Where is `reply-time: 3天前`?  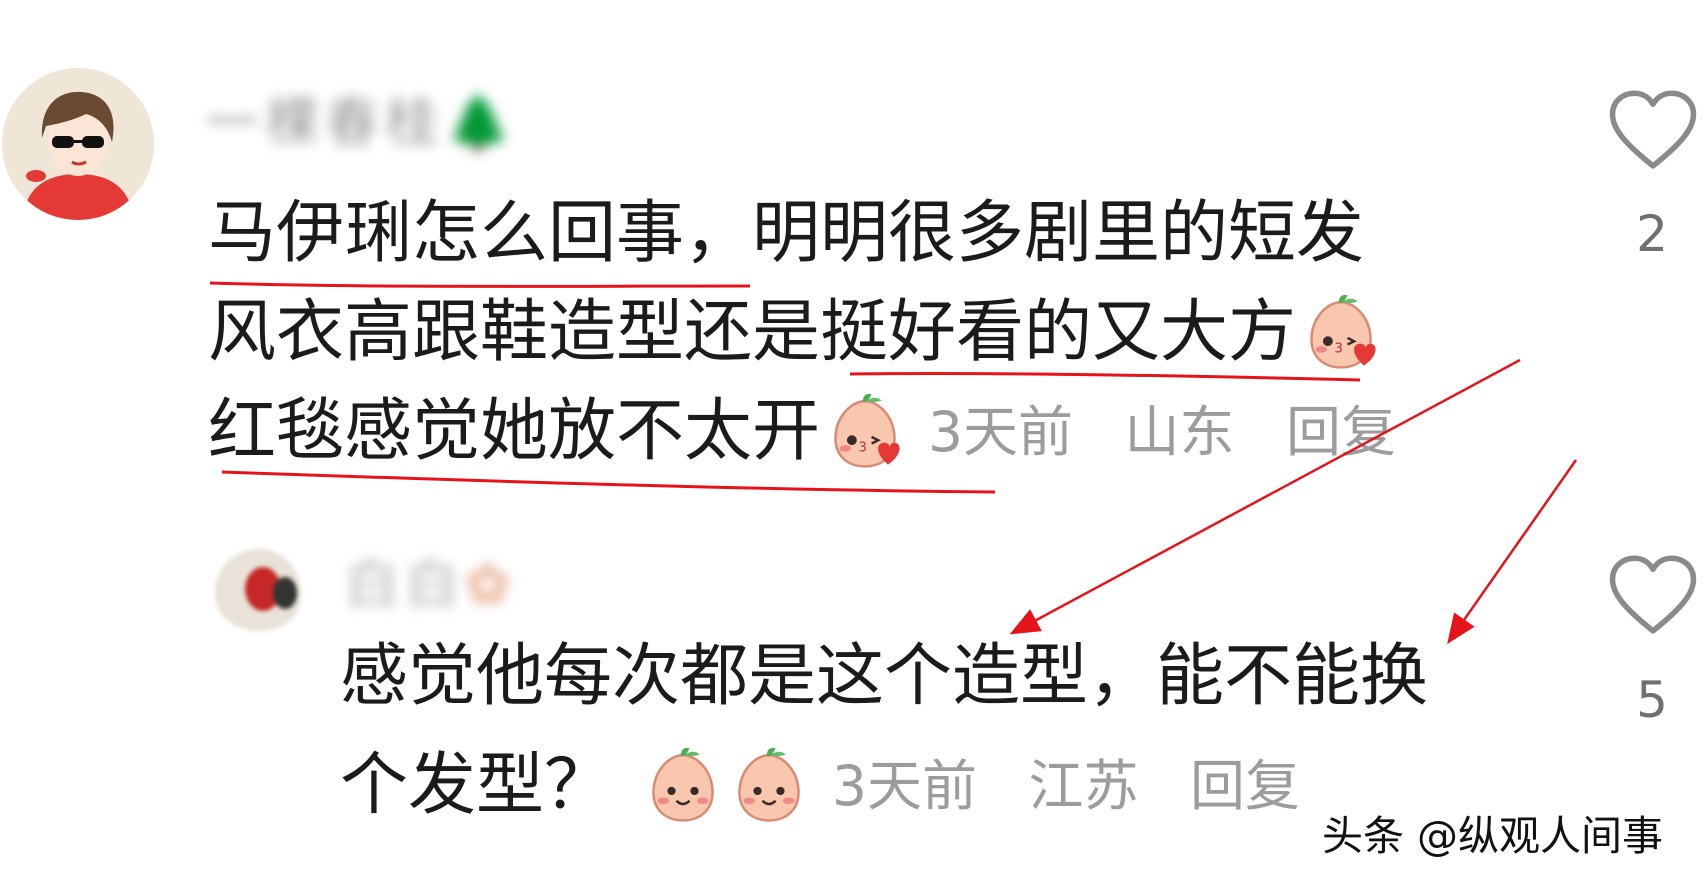 reply-time: 3天前 is located at coordinates (905, 785).